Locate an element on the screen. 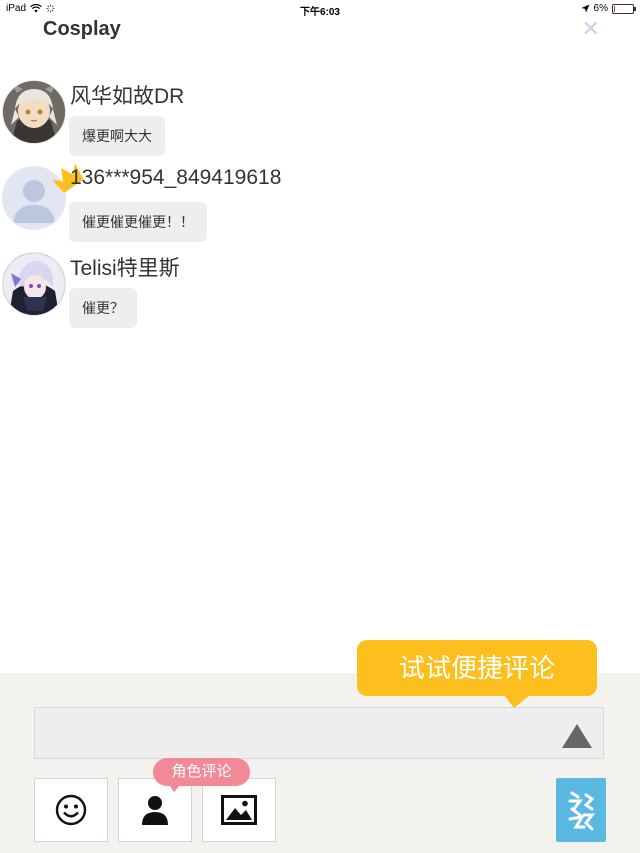 The image size is (640, 853). status-time: 下午6:03 is located at coordinates (319, 12).